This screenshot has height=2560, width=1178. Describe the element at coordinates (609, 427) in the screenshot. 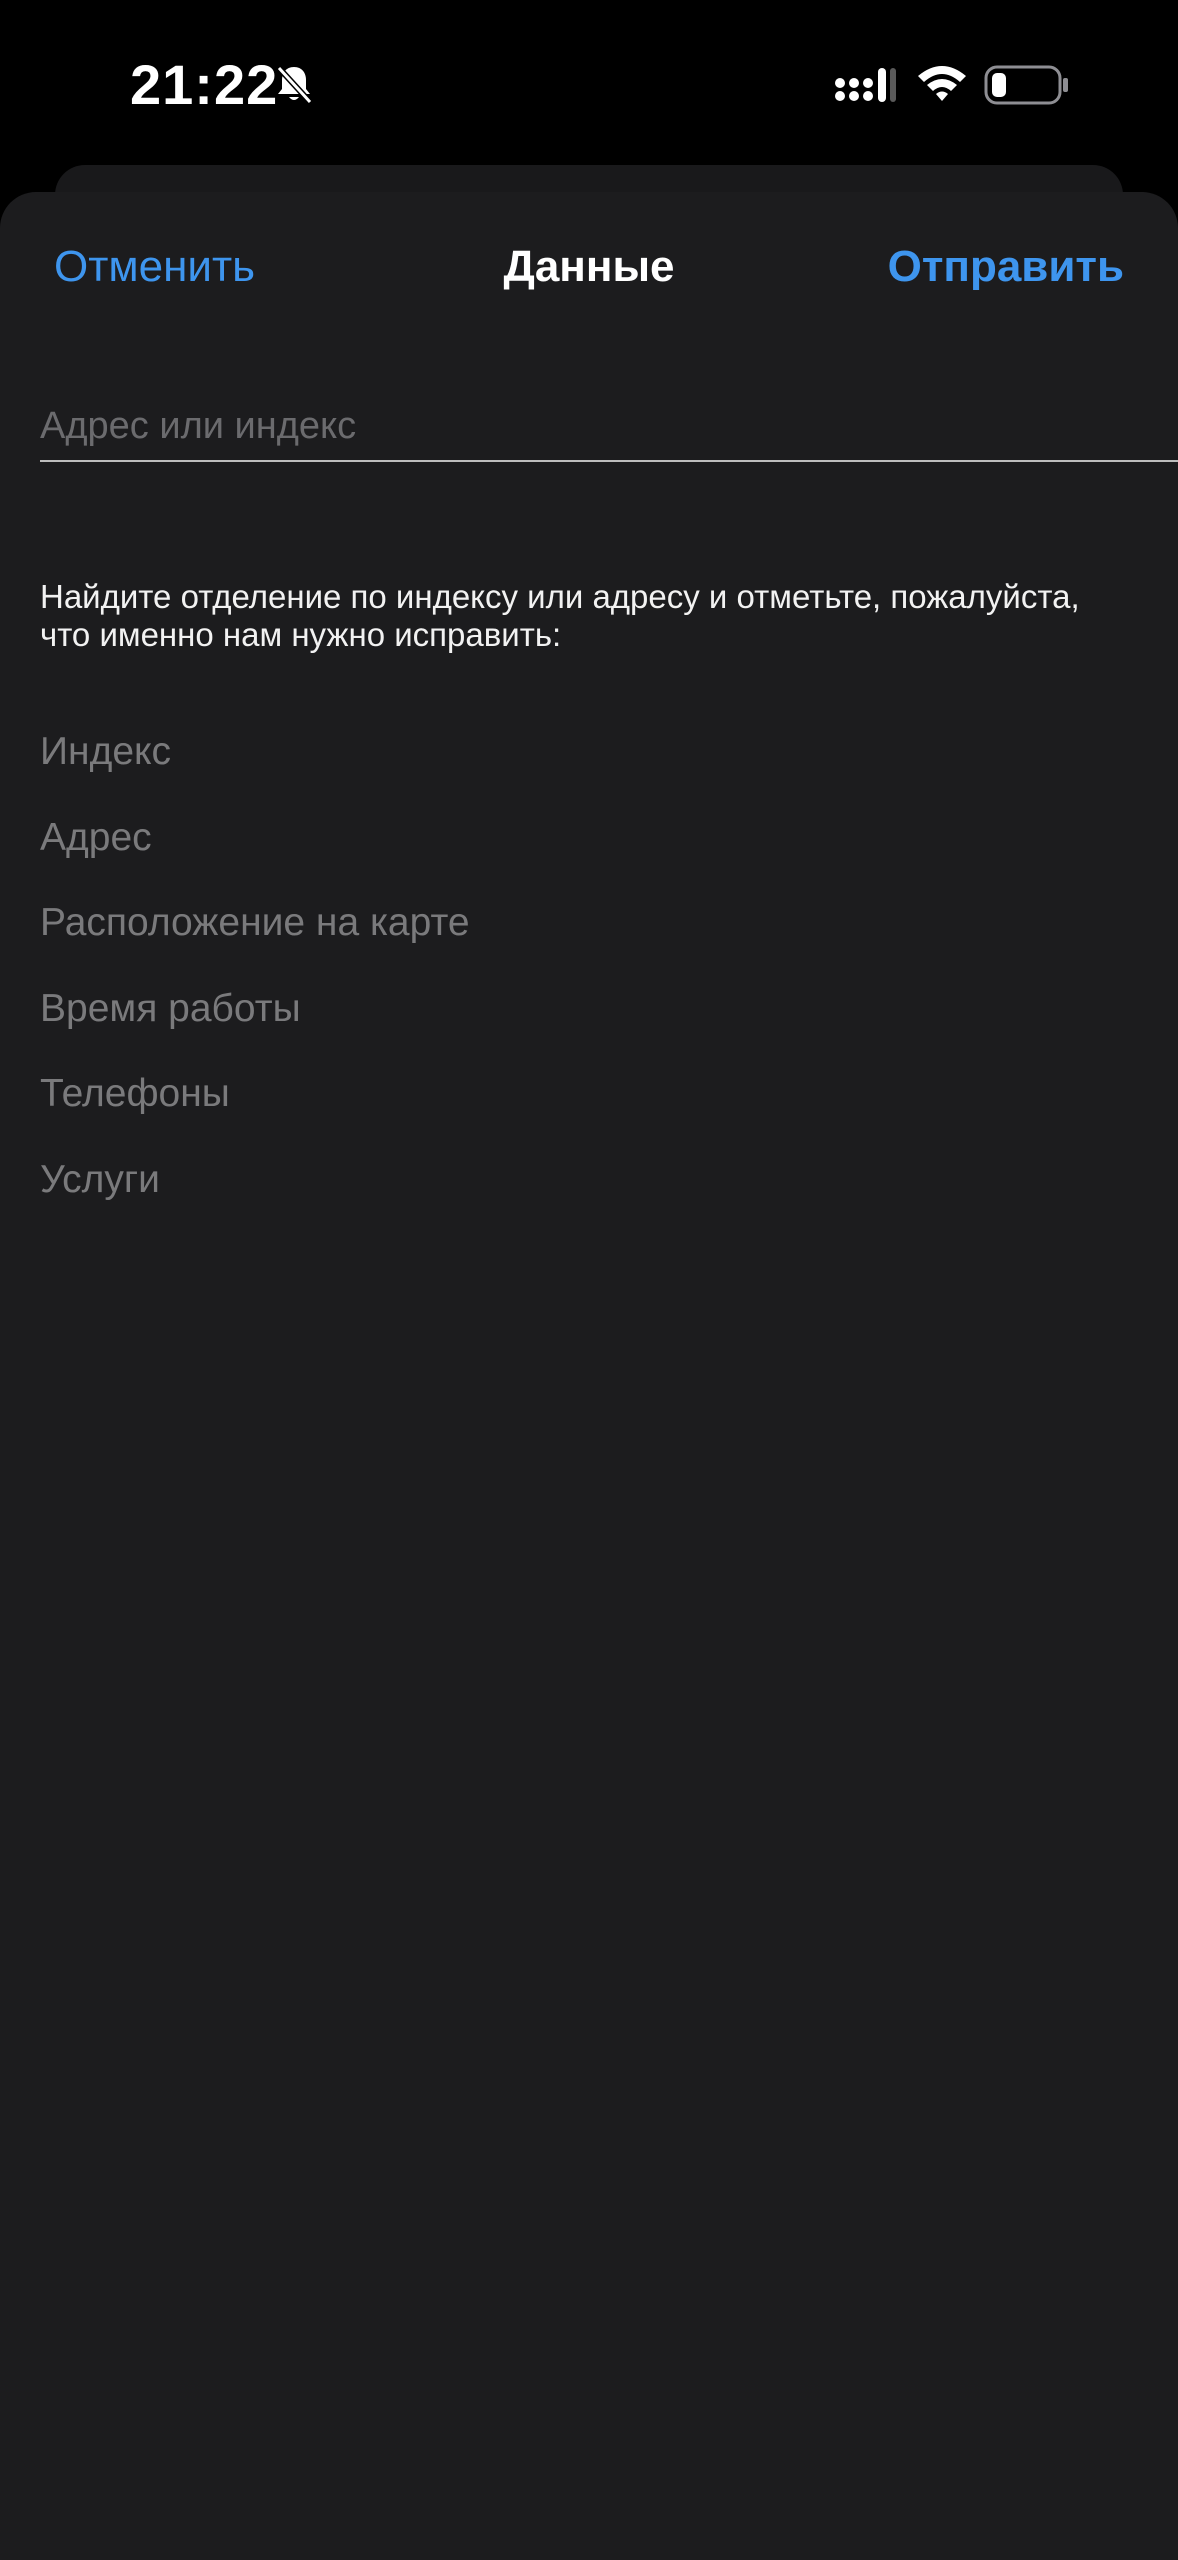

I see `address-search-input` at that location.